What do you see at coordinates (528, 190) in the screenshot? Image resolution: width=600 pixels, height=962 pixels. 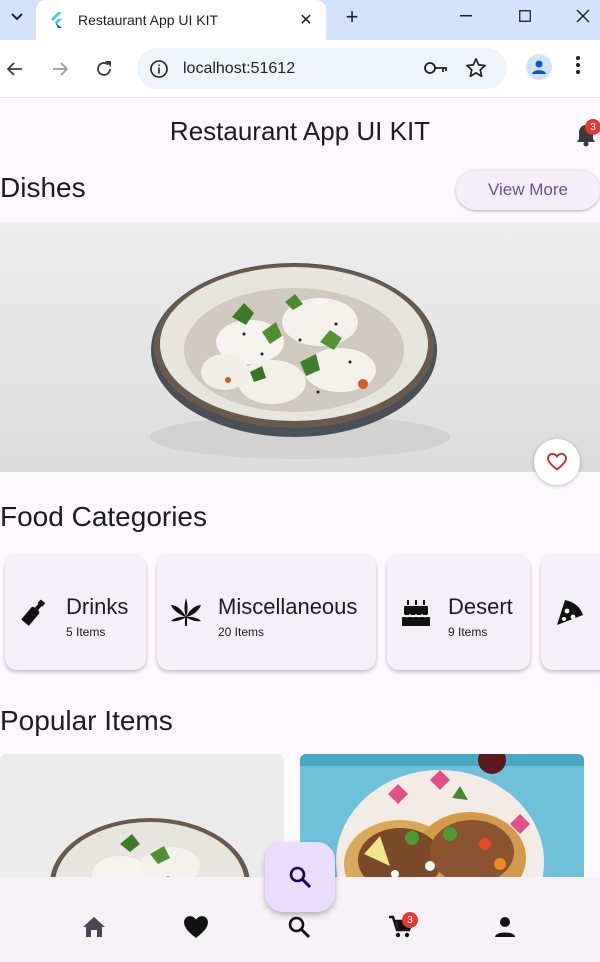 I see `view-more-button: View More` at bounding box center [528, 190].